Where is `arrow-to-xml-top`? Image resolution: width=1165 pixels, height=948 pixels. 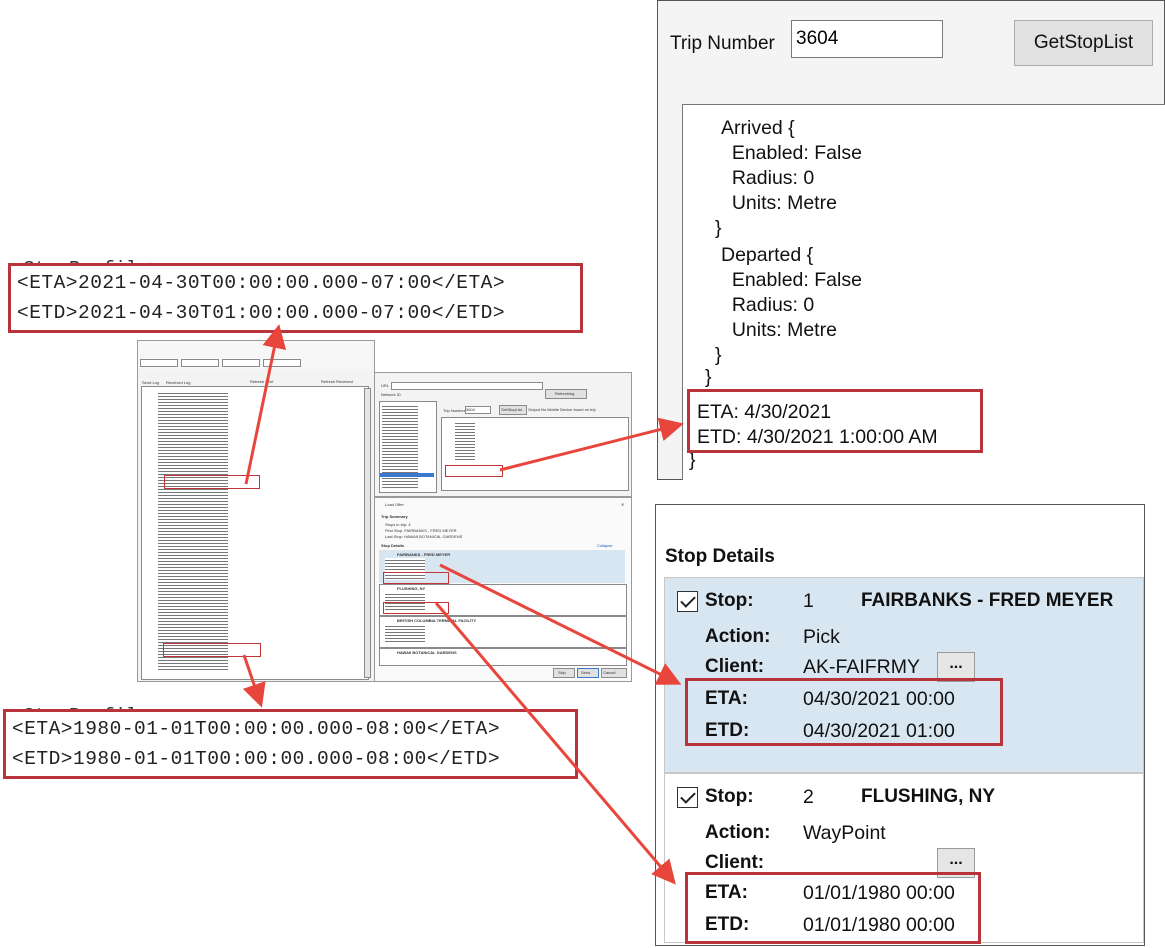
arrow-to-xml-top is located at coordinates (265, 404).